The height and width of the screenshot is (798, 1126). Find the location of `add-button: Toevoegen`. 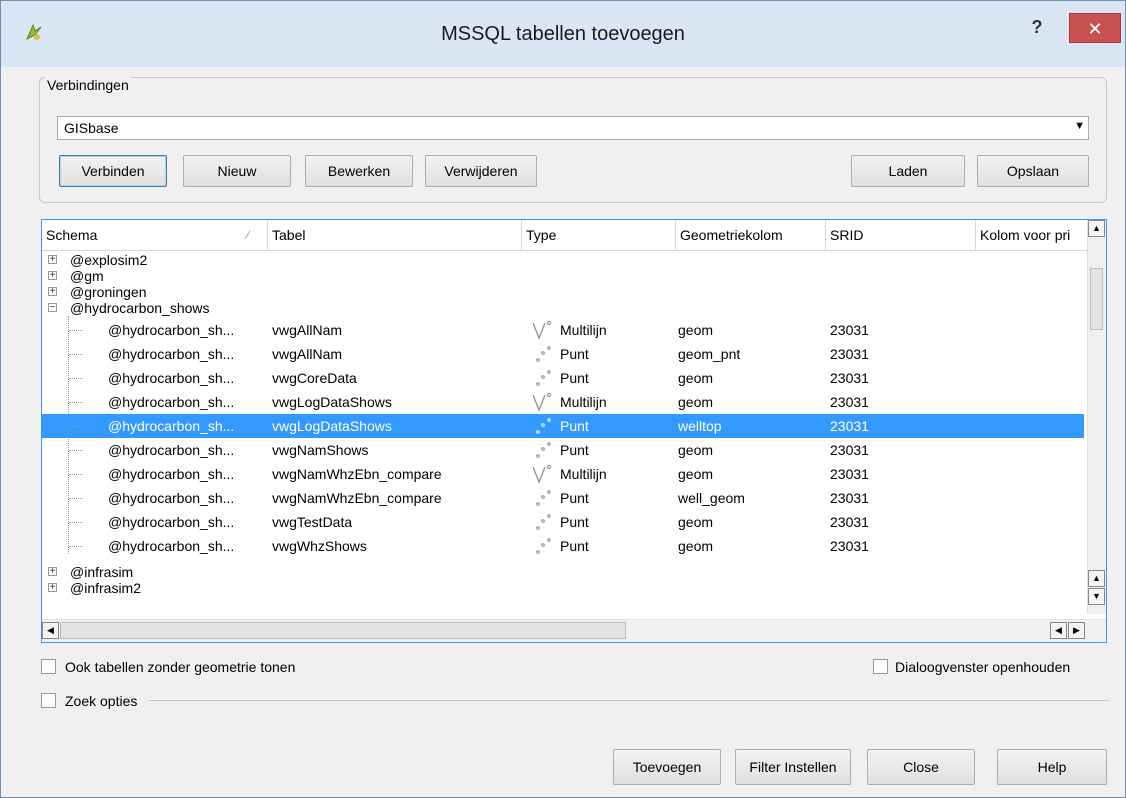

add-button: Toevoegen is located at coordinates (667, 767).